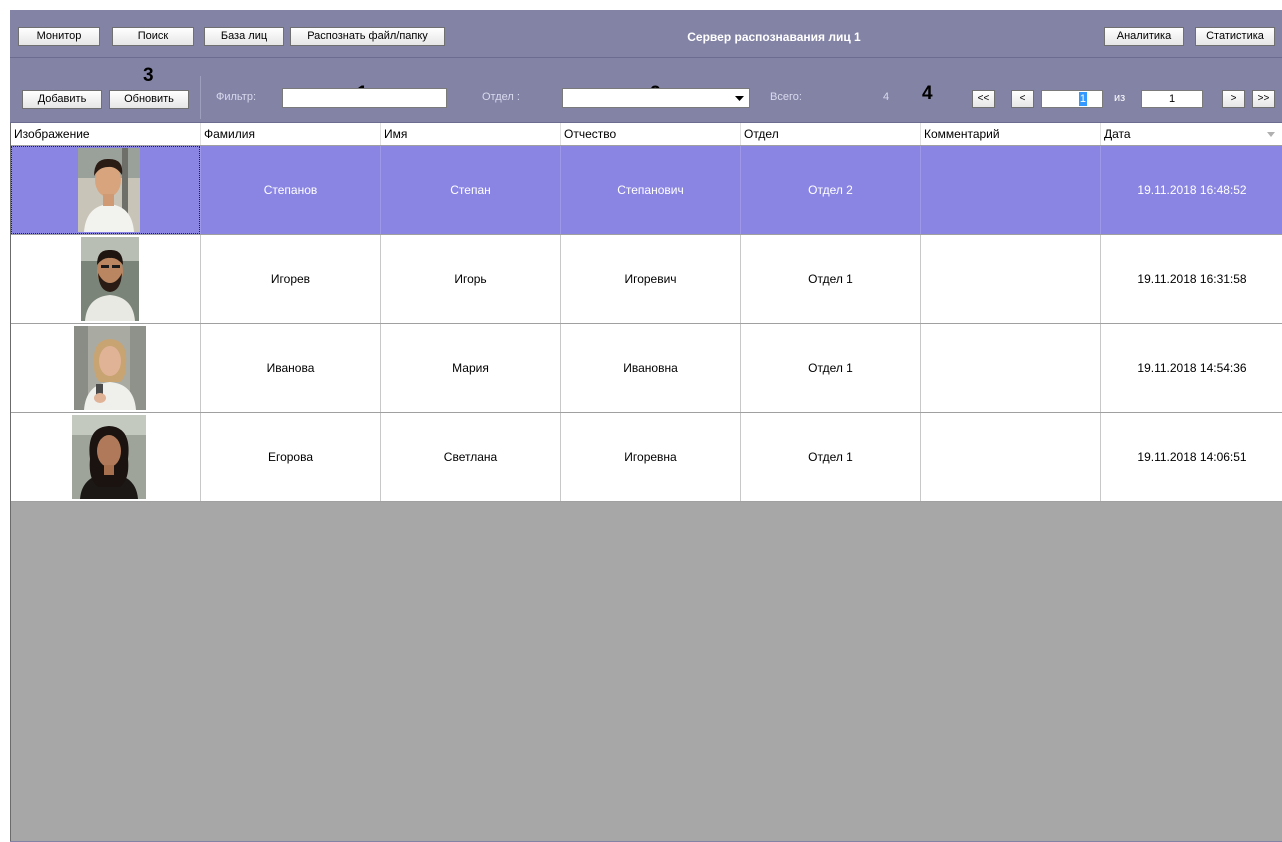 Image resolution: width=1282 pixels, height=842 pixels. Describe the element at coordinates (831, 190) in the screenshot. I see `department-cell: Отдел 2` at that location.